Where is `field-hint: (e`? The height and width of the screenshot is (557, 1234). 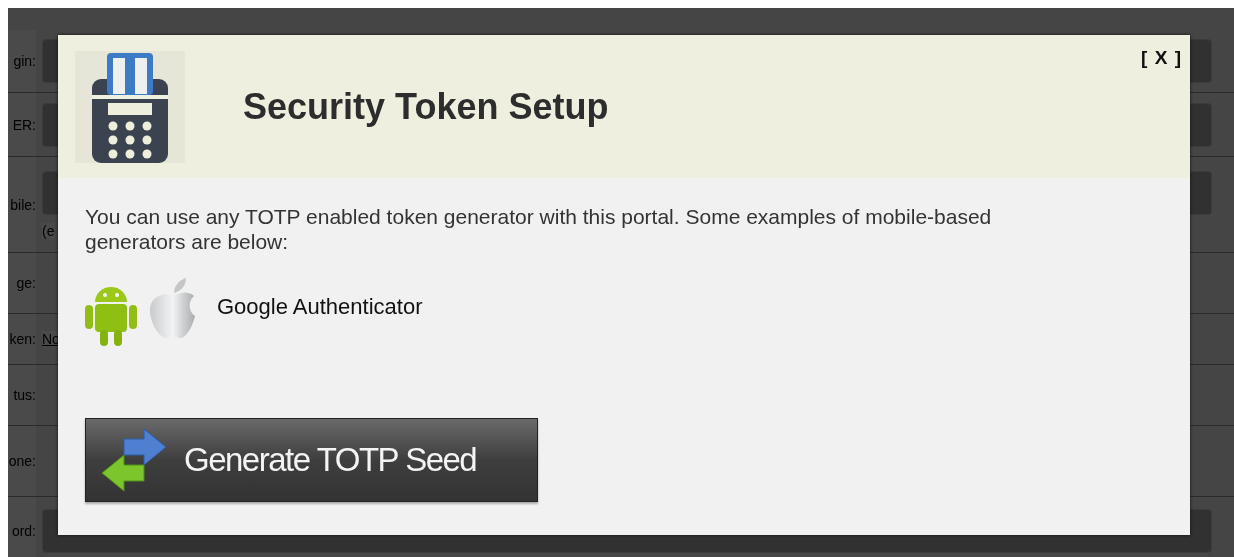 field-hint: (e is located at coordinates (48, 230).